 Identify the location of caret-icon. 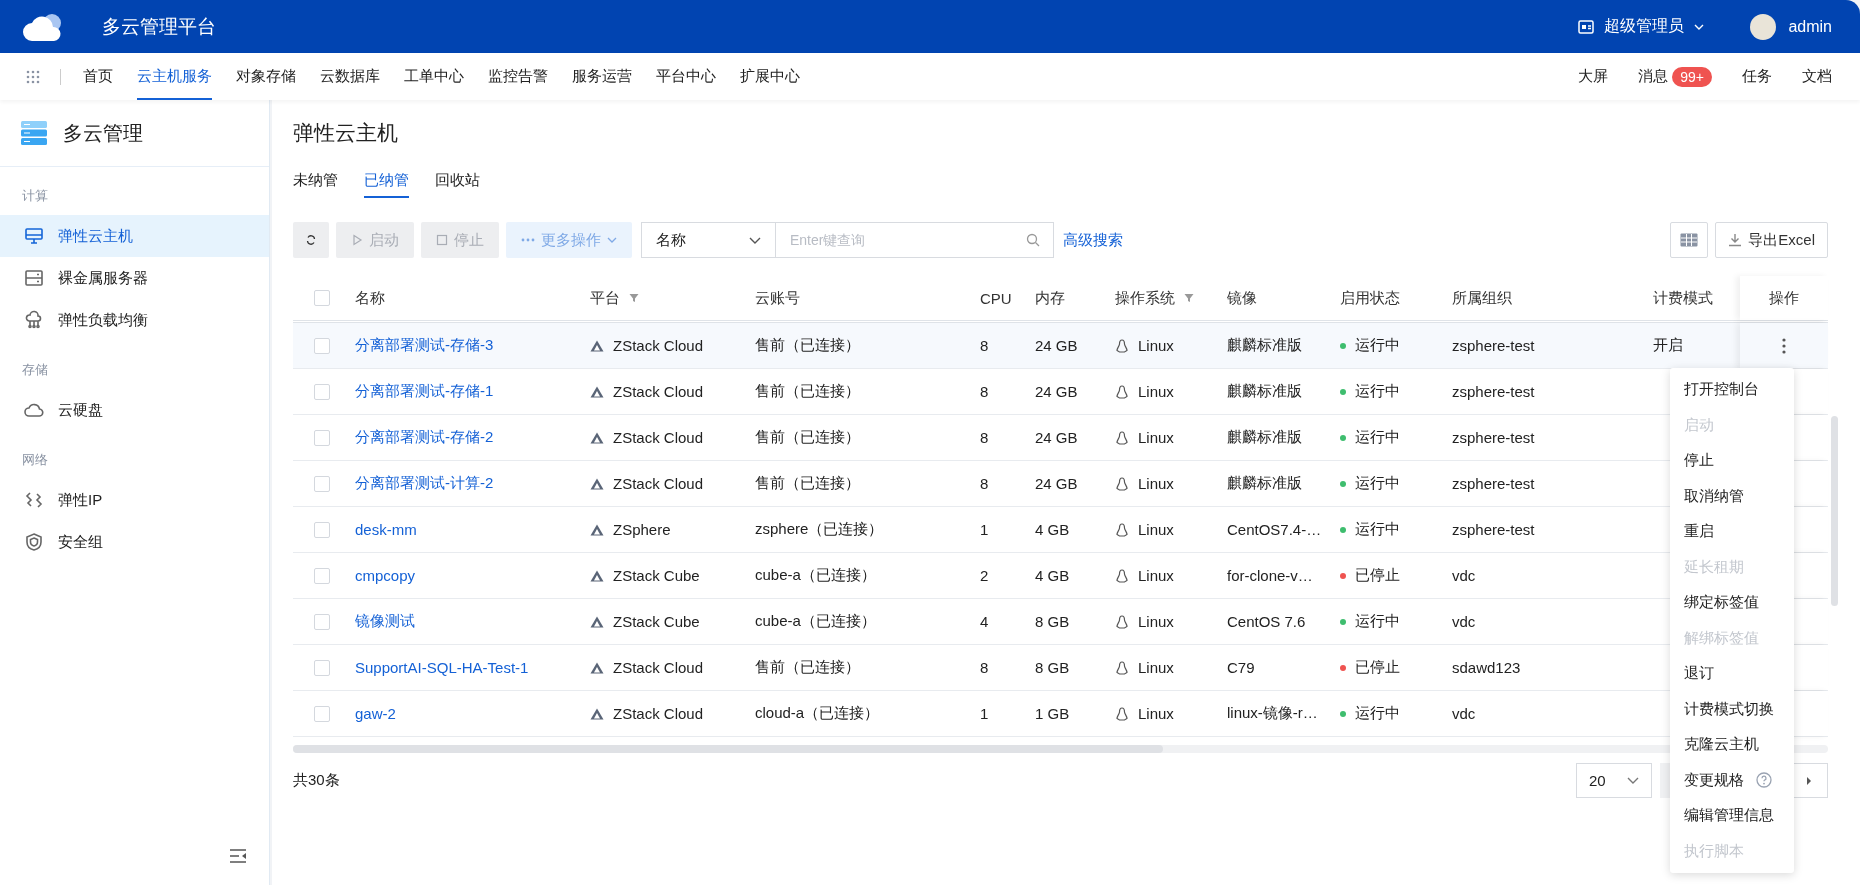
(1633, 780).